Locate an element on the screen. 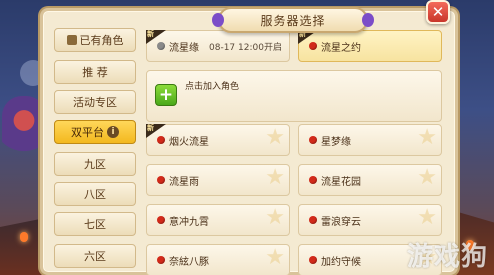 The image size is (494, 275). server-name: 奈絃八豚 is located at coordinates (189, 262).